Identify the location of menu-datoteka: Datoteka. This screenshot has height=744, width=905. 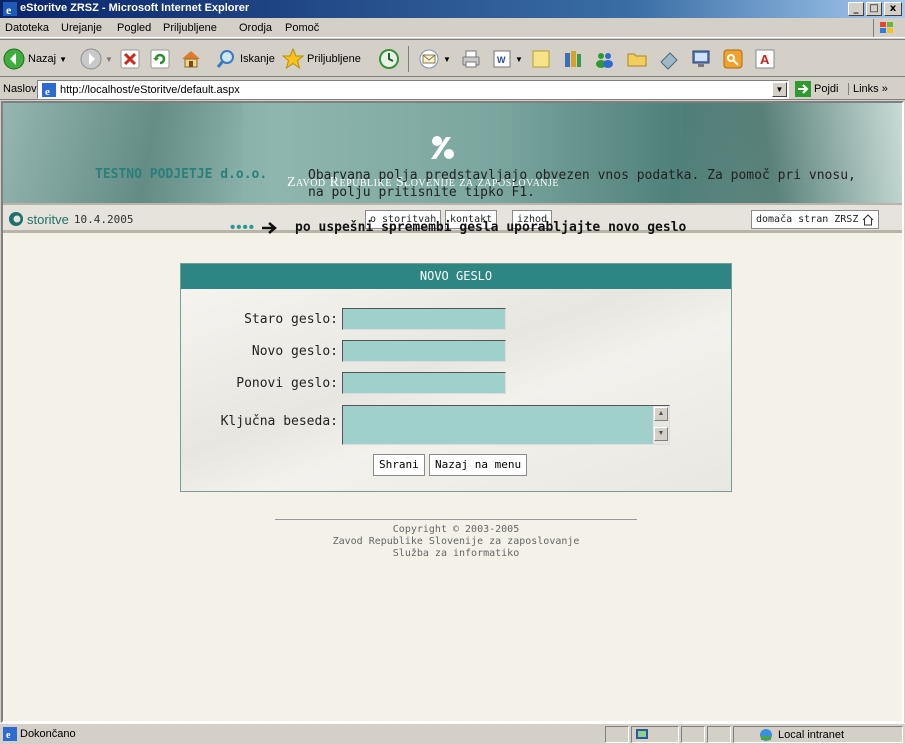
(27, 28).